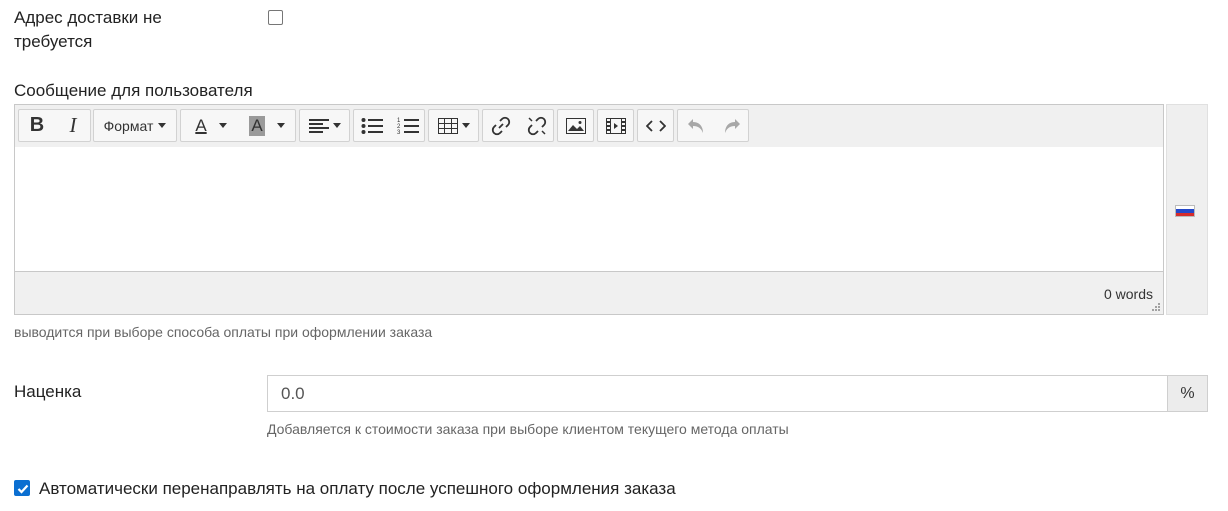  Describe the element at coordinates (133, 90) in the screenshot. I see `user-message-label: Сообщение для пользователя` at that location.